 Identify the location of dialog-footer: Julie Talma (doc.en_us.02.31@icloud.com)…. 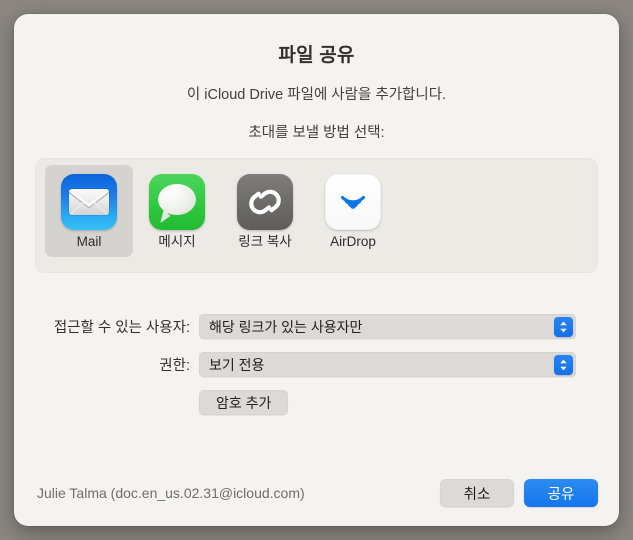
(316, 493).